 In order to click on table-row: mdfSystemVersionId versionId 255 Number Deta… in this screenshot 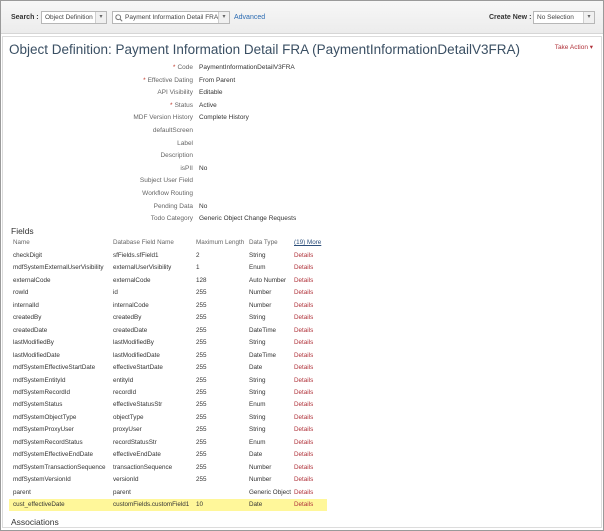, I will do `click(168, 480)`.